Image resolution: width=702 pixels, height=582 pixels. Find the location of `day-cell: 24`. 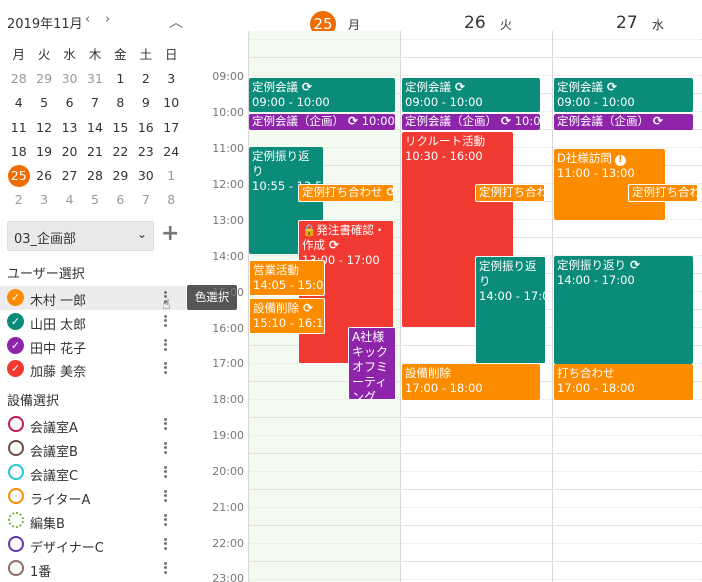

day-cell: 24 is located at coordinates (171, 152).